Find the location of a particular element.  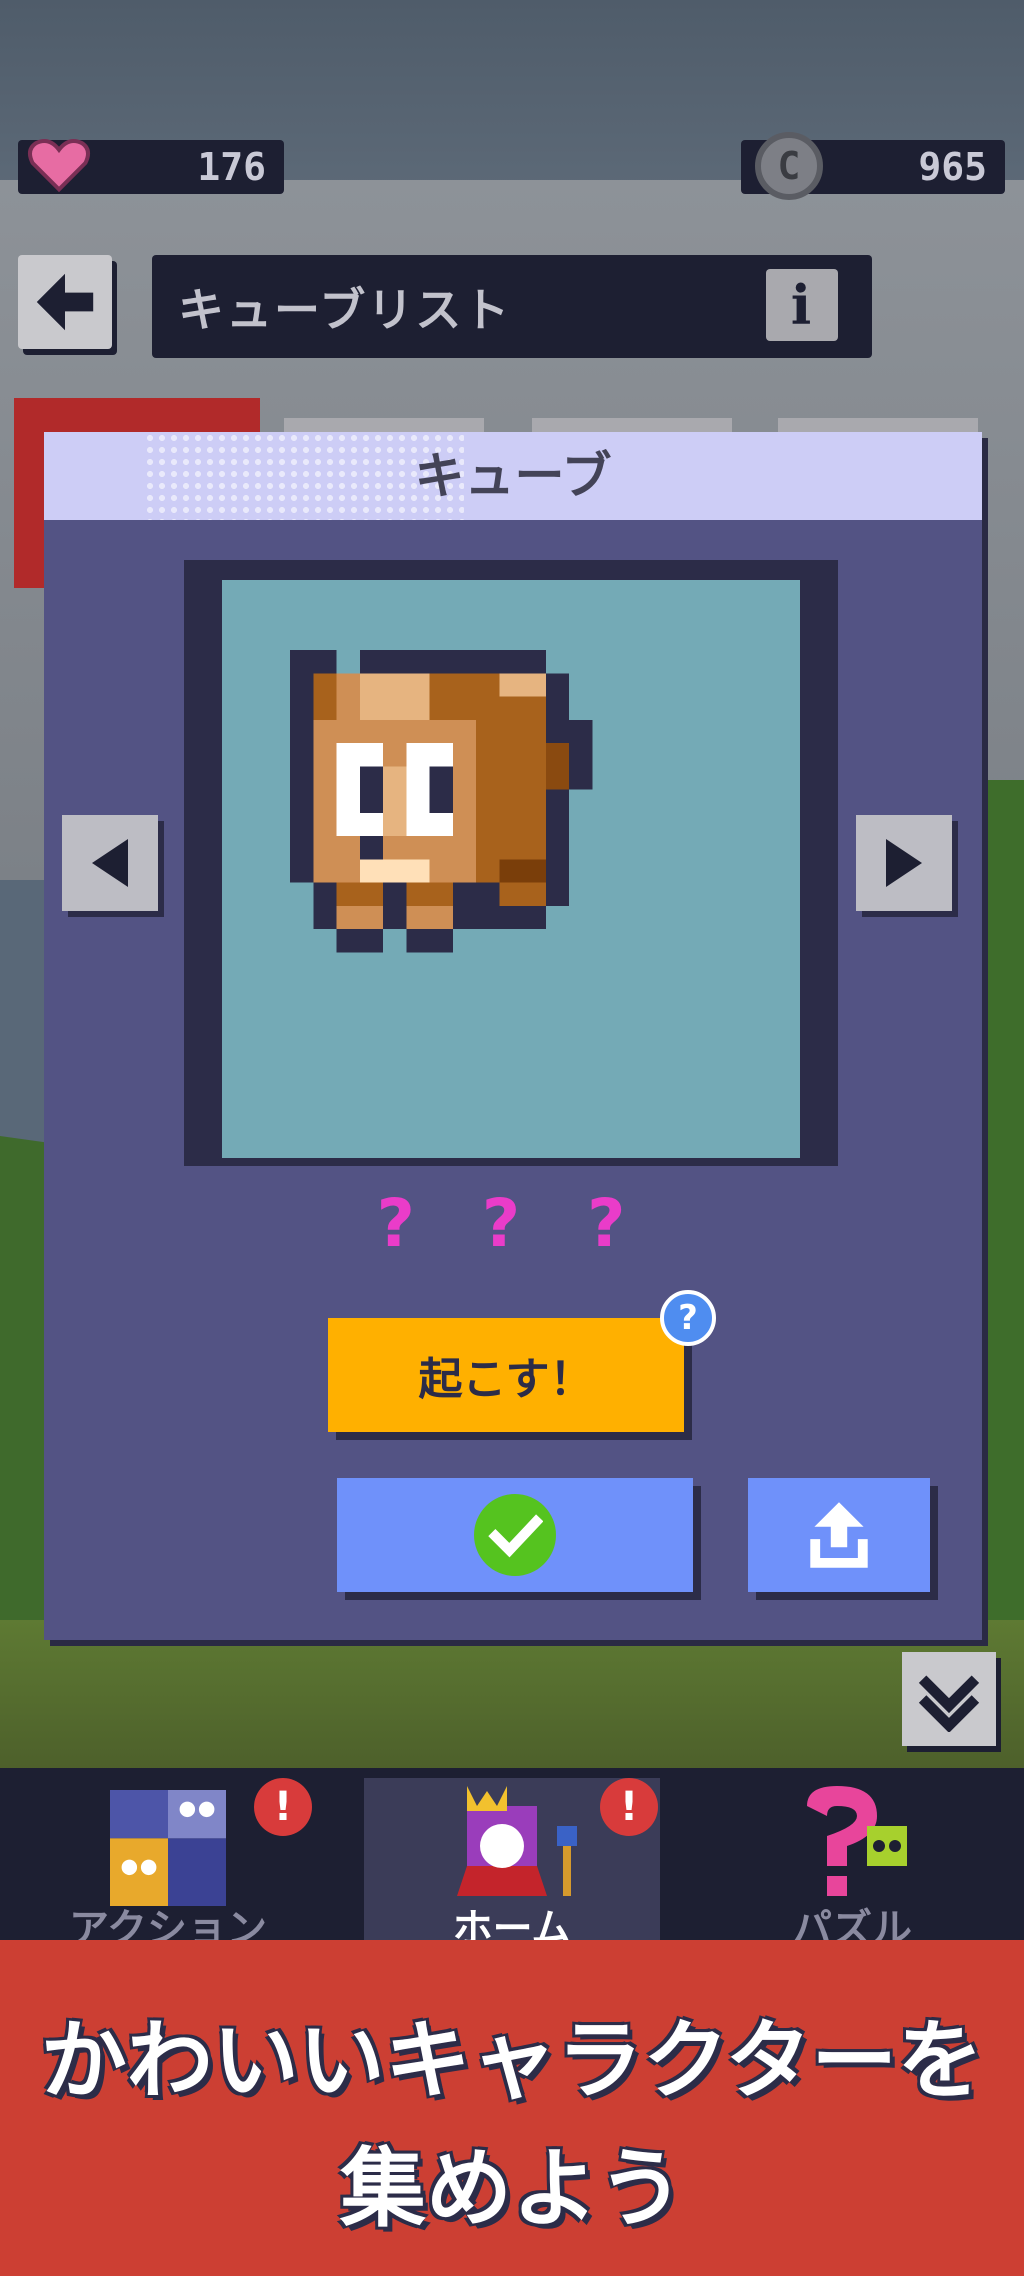

bottom-nav: ! アクション ! ホーム パズル is located at coordinates (512, 1868).